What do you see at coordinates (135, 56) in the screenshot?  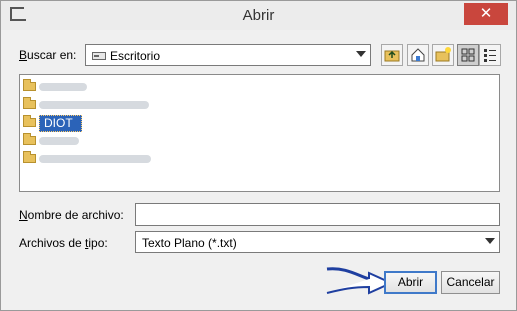 I see `lookin-value: Escritorio` at bounding box center [135, 56].